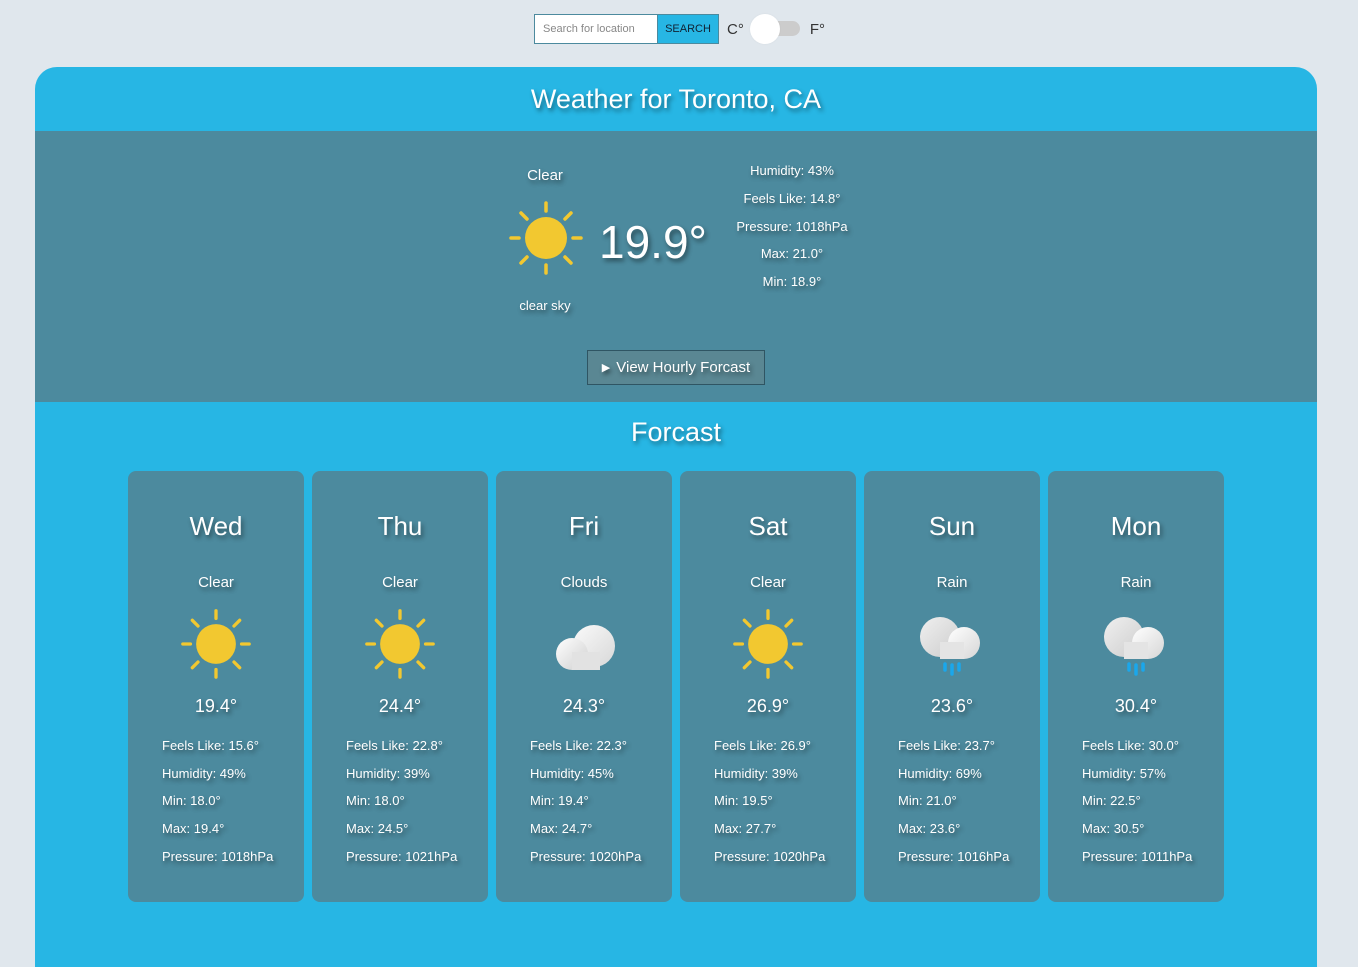  What do you see at coordinates (216, 706) in the screenshot?
I see `day-temperature: 19.4°` at bounding box center [216, 706].